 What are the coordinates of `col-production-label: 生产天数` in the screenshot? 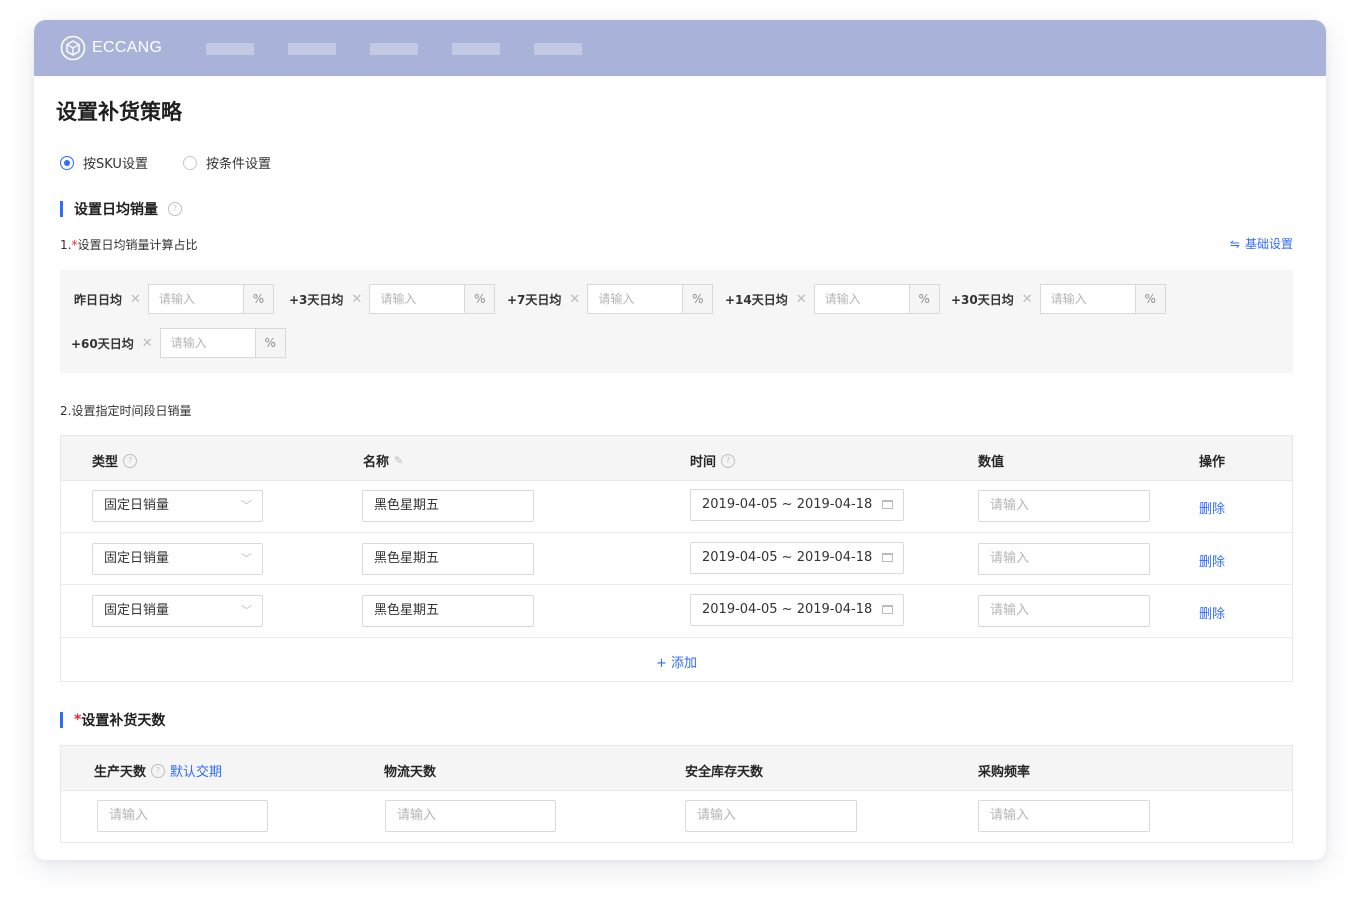 It's located at (120, 772).